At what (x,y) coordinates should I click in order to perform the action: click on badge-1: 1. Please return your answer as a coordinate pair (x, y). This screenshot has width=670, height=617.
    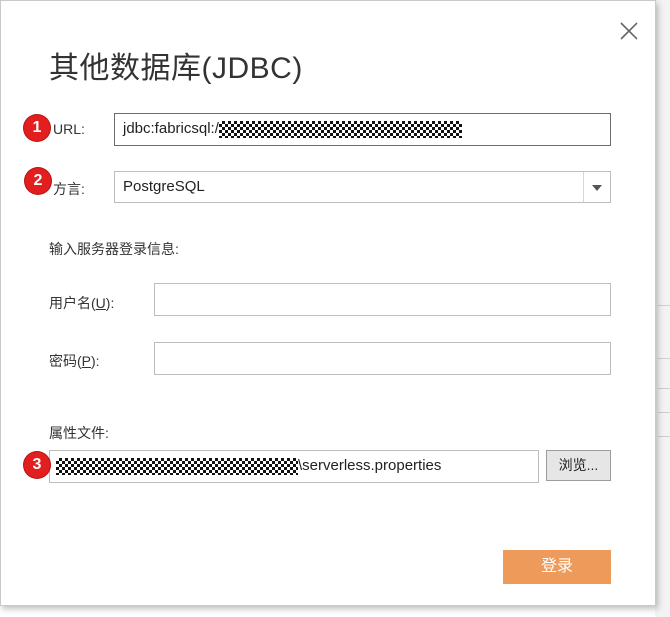
    Looking at the image, I should click on (37, 128).